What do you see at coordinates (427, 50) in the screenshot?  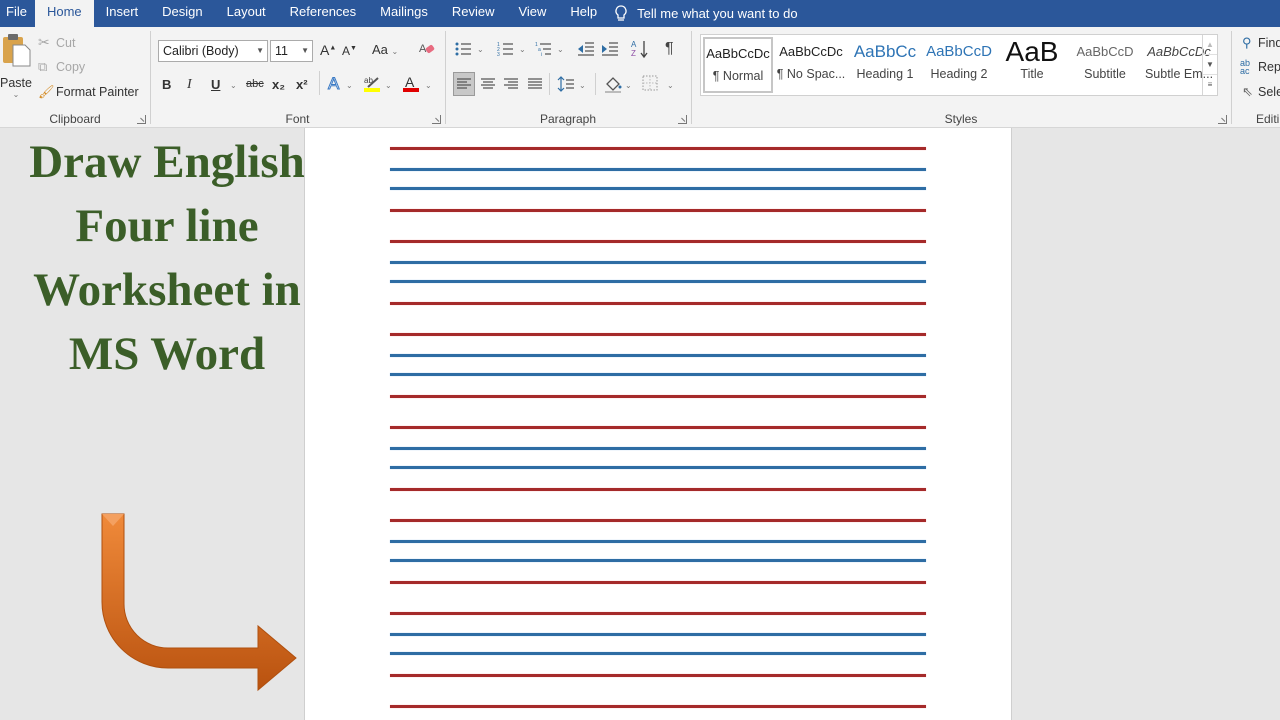 I see `clear-formatting-button: A` at bounding box center [427, 50].